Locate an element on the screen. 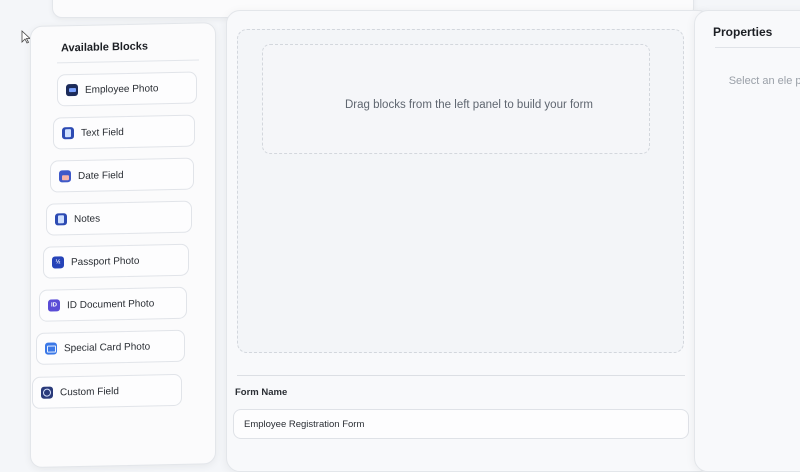 This screenshot has width=800, height=472. block-label: Special Card Photo is located at coordinates (107, 347).